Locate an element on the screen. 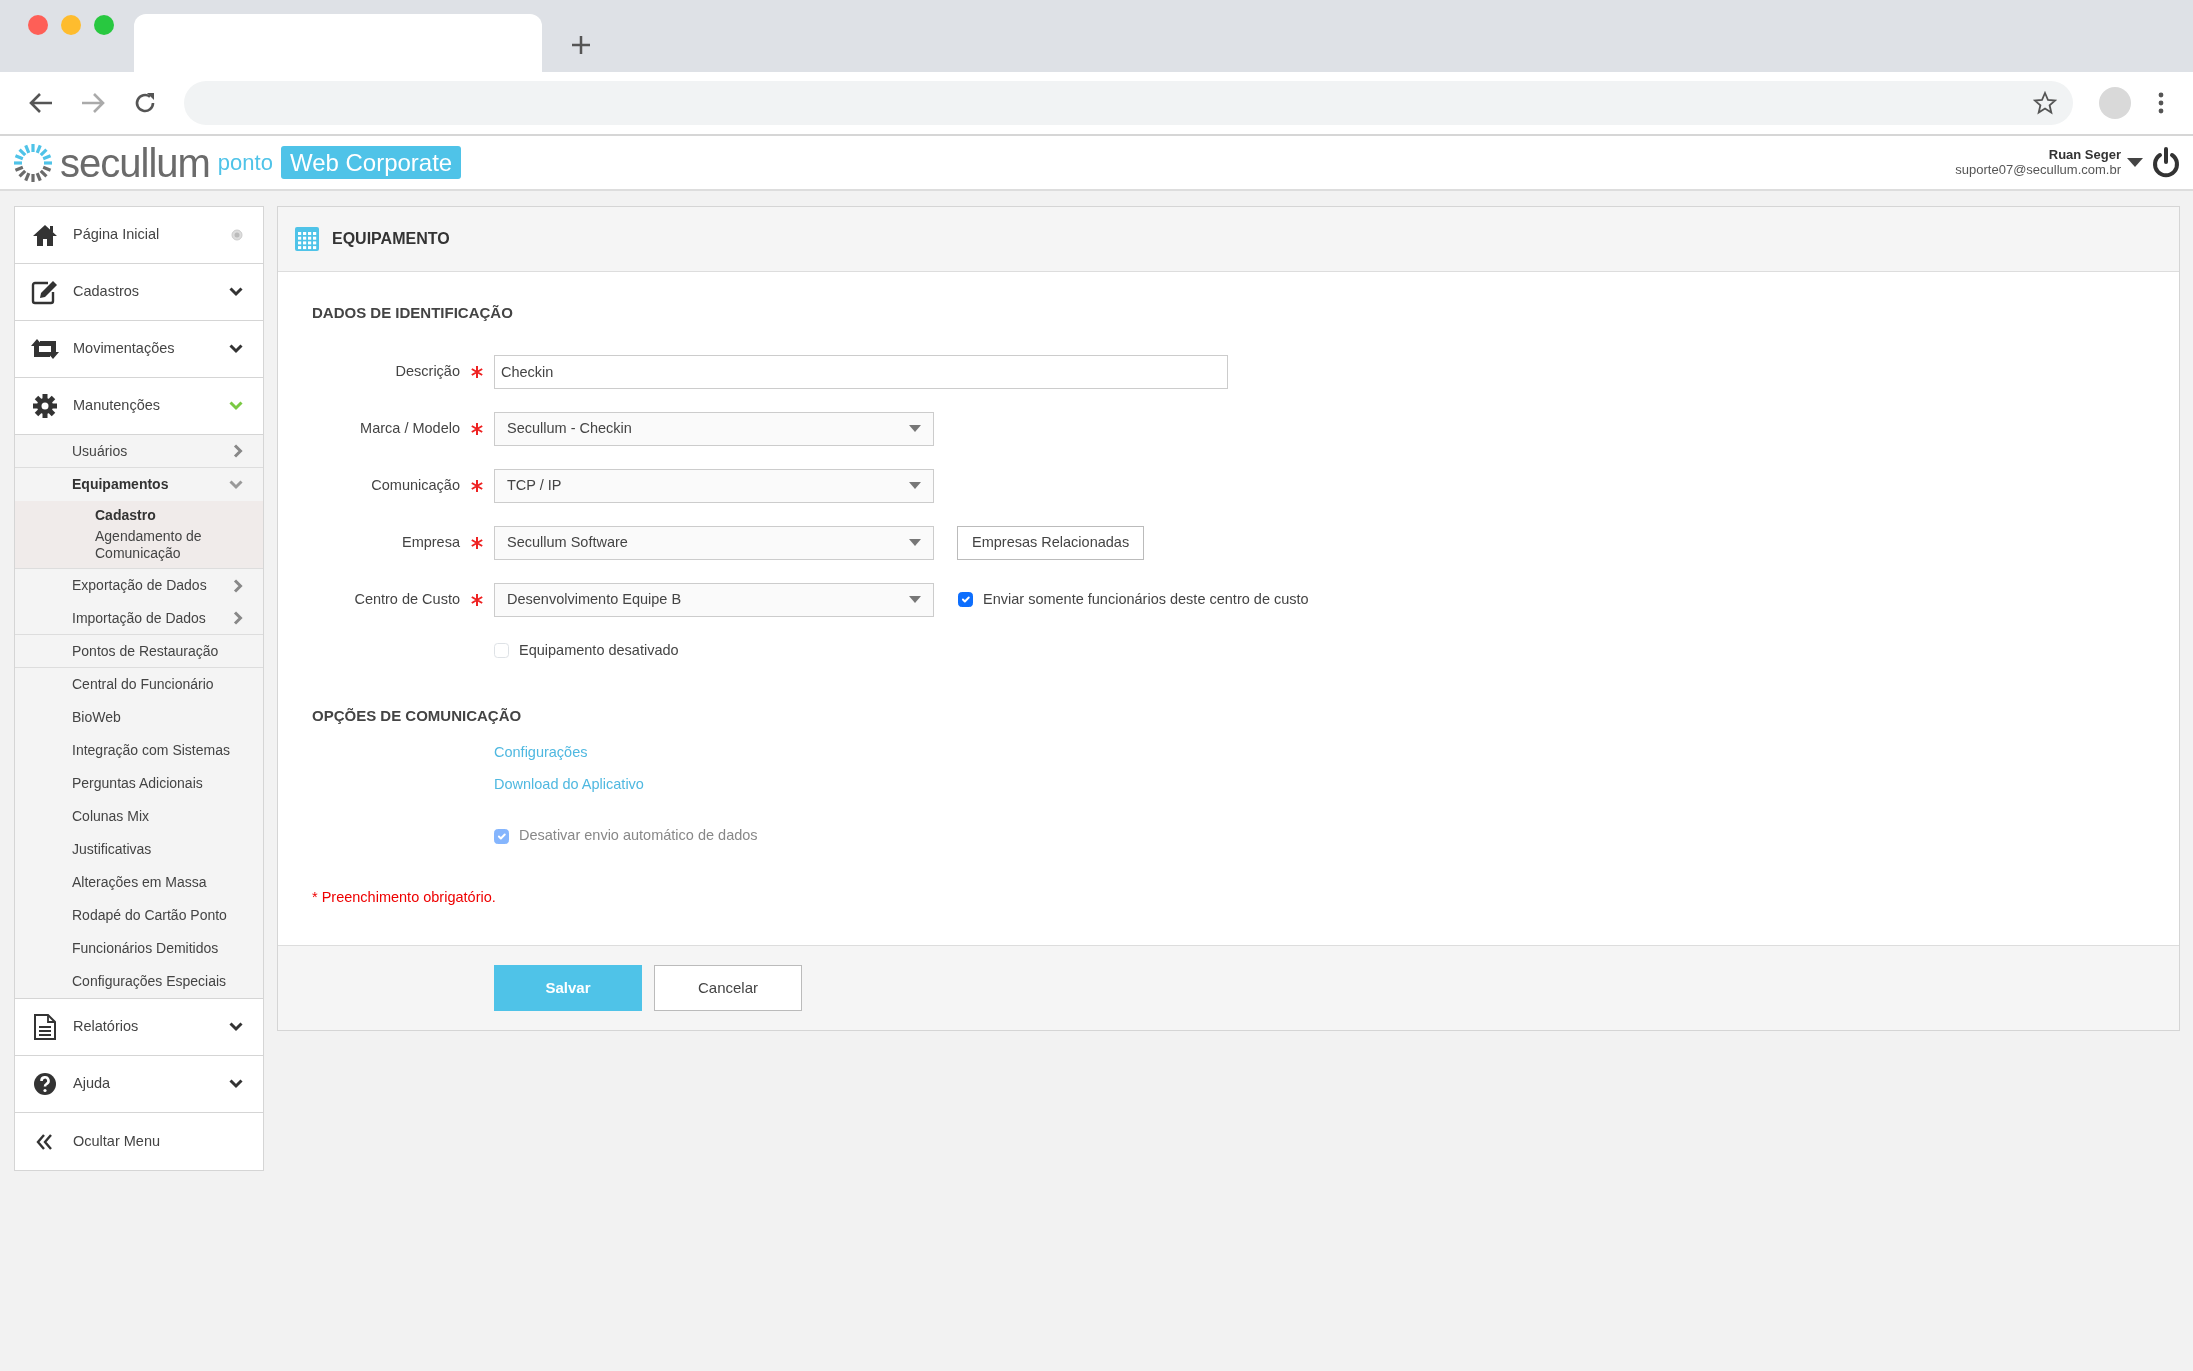  checkbox-label: Equipamento desativado is located at coordinates (599, 650).